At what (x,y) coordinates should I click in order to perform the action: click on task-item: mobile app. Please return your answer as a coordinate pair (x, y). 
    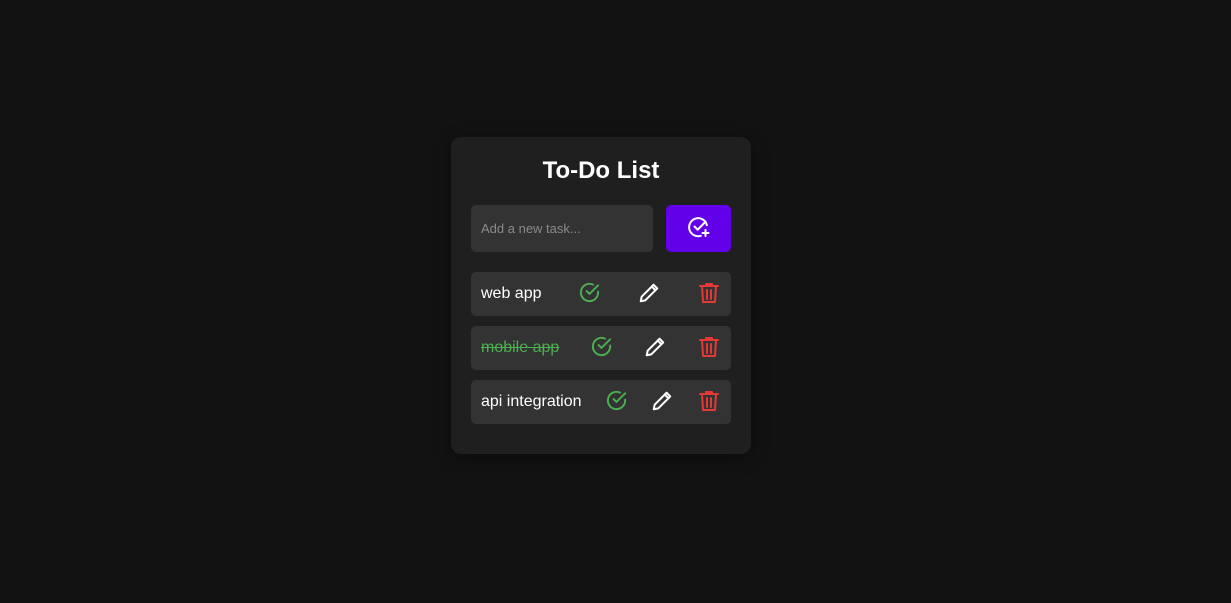
    Looking at the image, I should click on (601, 348).